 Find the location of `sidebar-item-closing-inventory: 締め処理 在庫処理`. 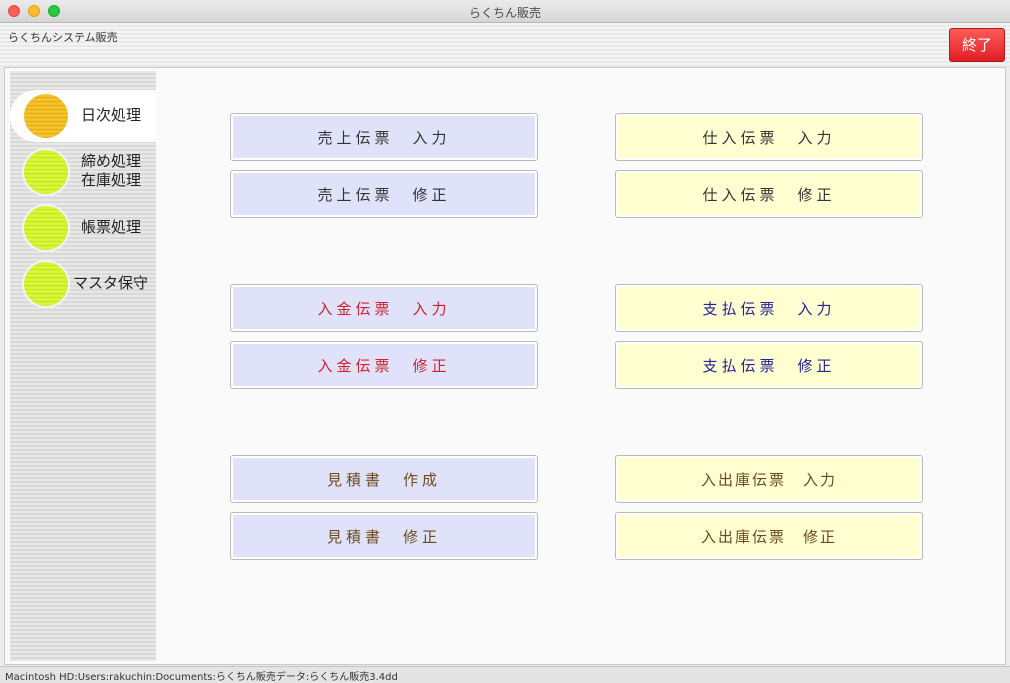

sidebar-item-closing-inventory: 締め処理 在庫処理 is located at coordinates (83, 172).